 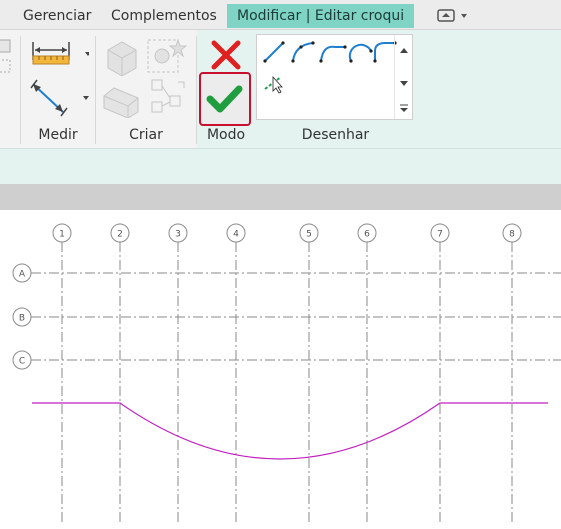 I want to click on grid-column-label: 6, so click(x=367, y=235).